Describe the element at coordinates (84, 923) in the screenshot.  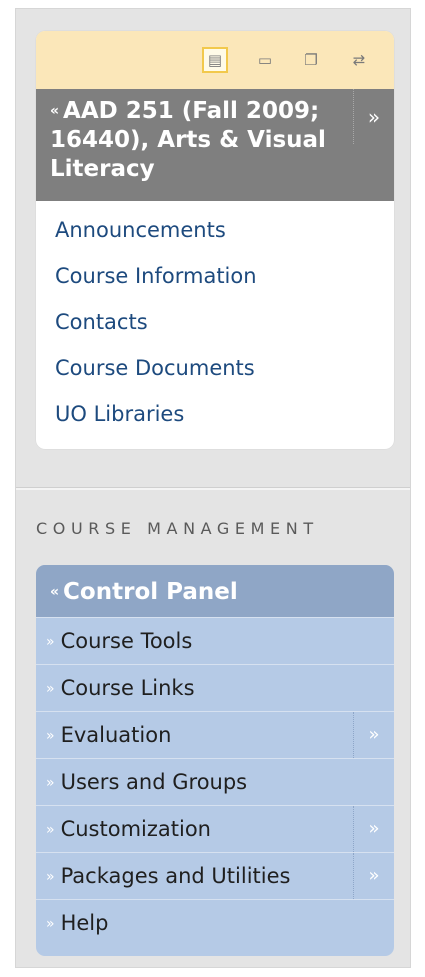
I see `item-label: Help` at that location.